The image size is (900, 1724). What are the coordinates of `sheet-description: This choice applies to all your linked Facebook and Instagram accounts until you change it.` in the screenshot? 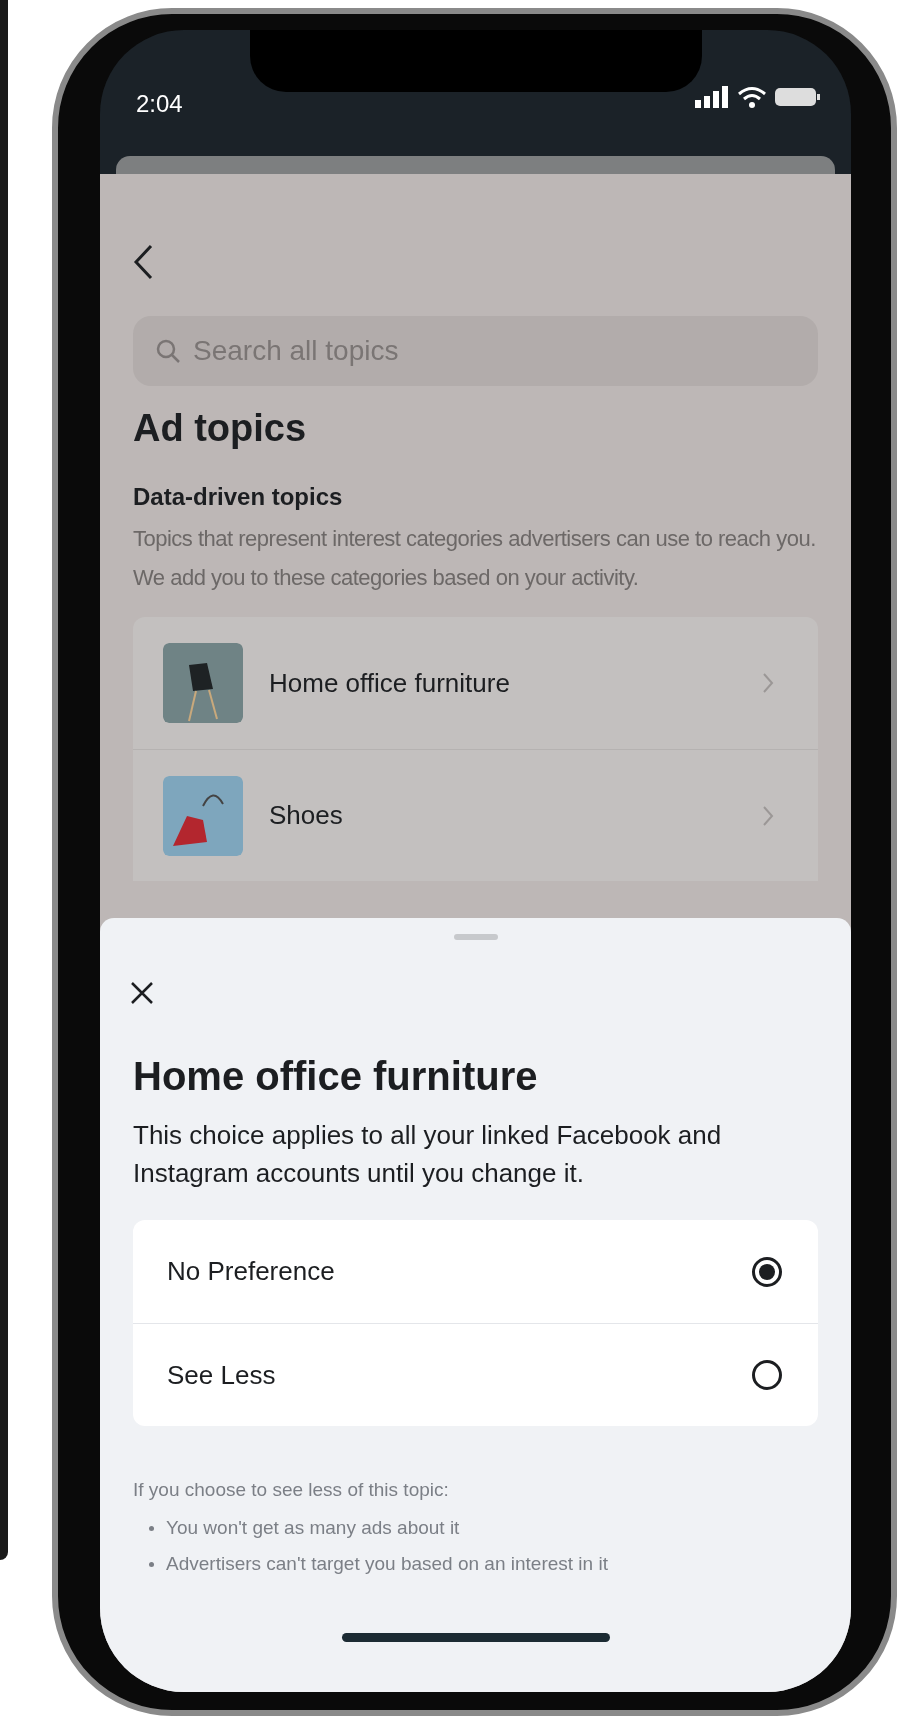 It's located at (428, 1154).